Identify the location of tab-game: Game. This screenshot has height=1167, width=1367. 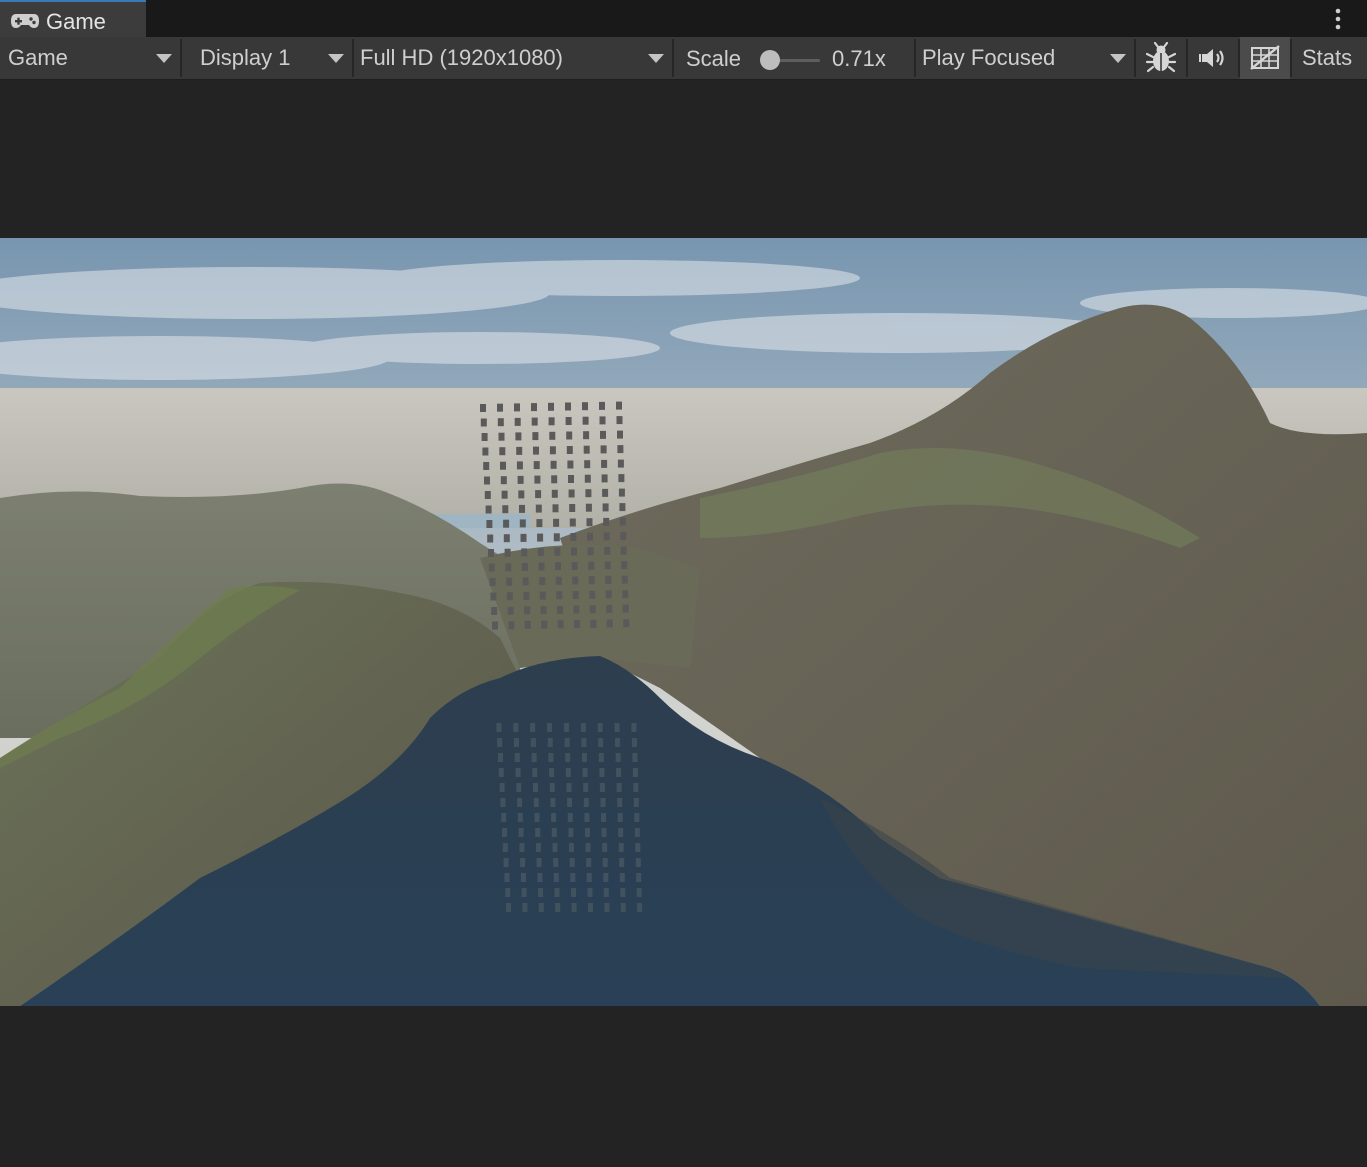
(73, 18).